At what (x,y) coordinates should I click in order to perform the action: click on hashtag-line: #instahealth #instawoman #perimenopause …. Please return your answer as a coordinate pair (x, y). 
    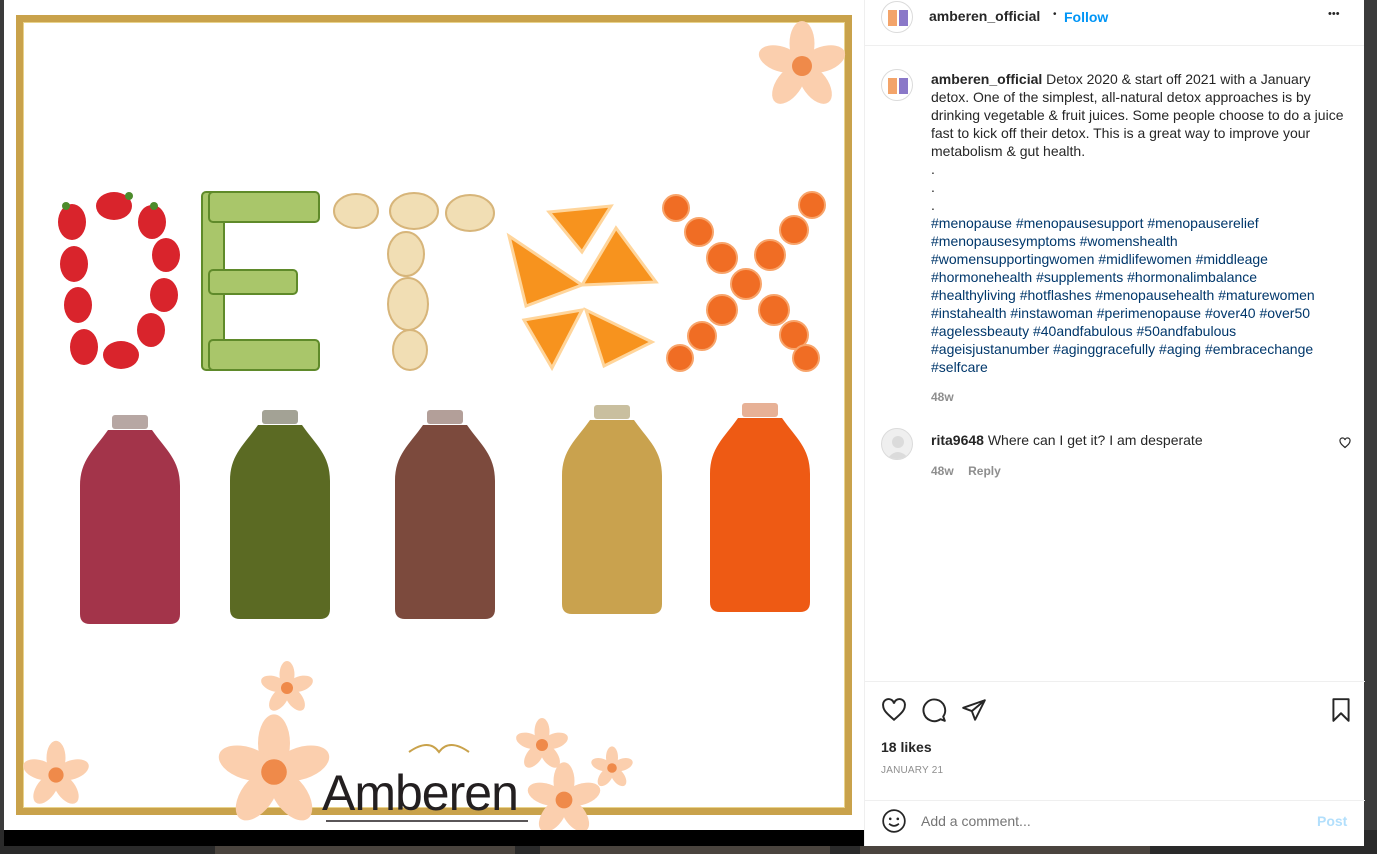
    Looking at the image, I should click on (1138, 313).